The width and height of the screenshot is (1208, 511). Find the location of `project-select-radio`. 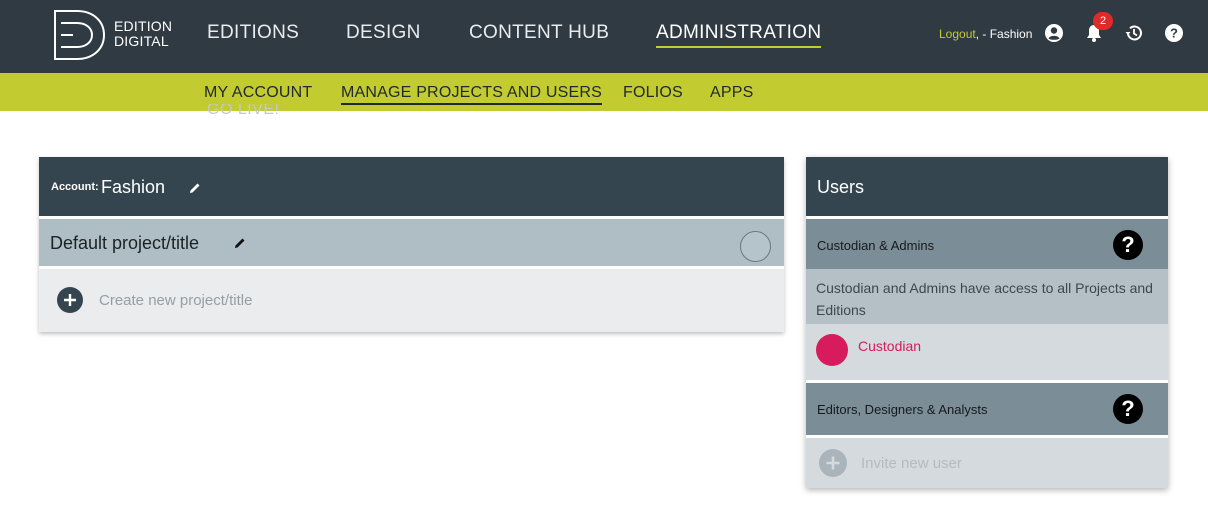

project-select-radio is located at coordinates (755, 246).